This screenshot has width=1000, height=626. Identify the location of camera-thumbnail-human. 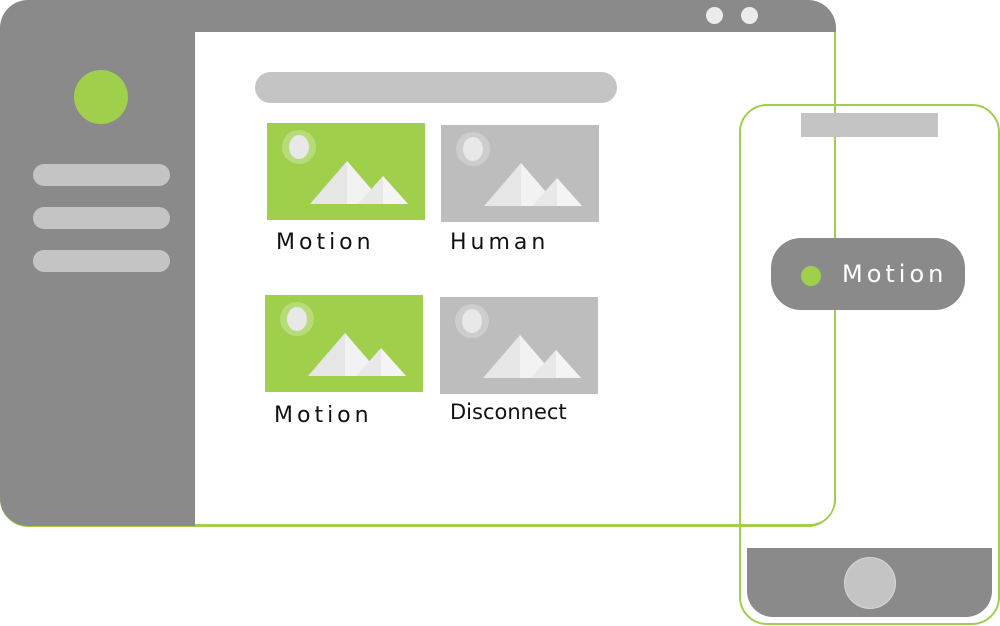
(520, 173).